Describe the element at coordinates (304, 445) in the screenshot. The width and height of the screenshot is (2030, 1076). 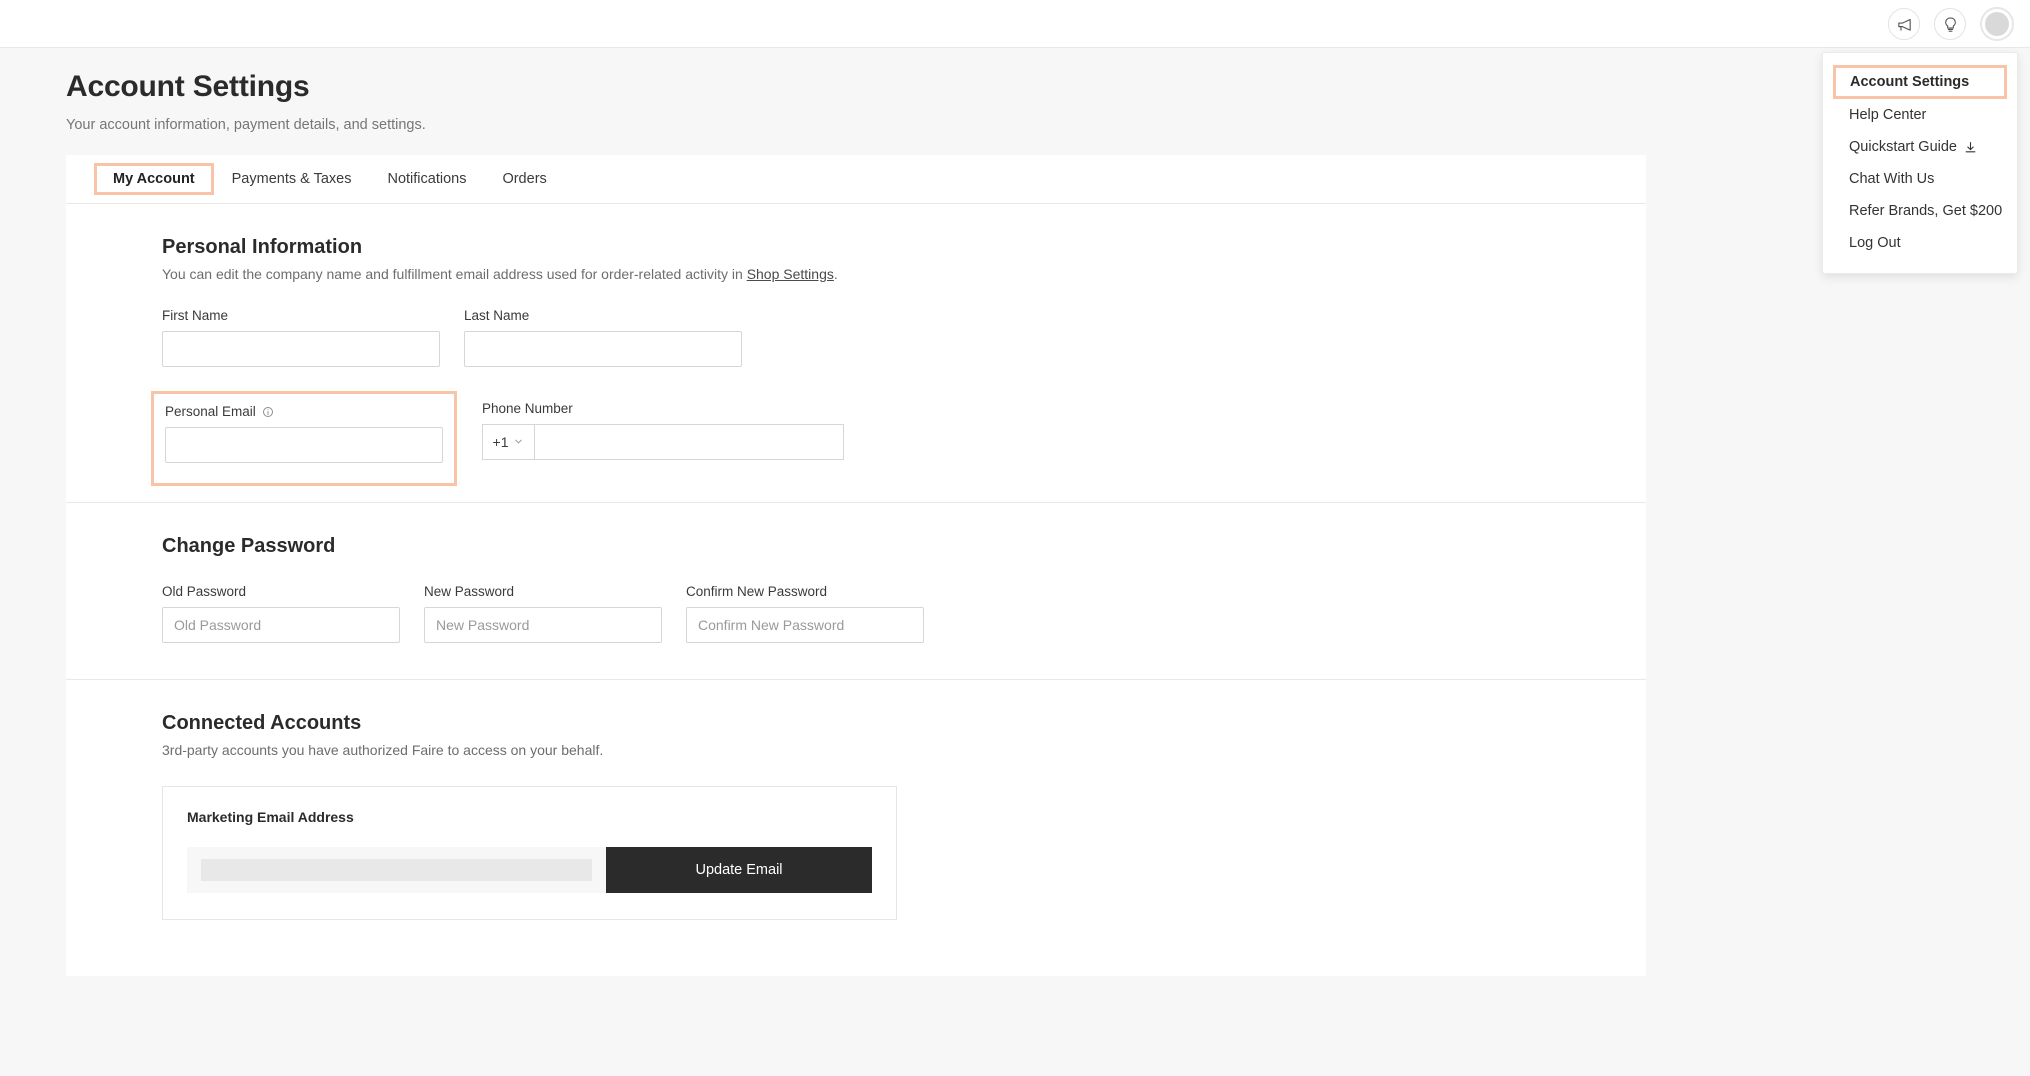
I see `personal-email-input` at that location.